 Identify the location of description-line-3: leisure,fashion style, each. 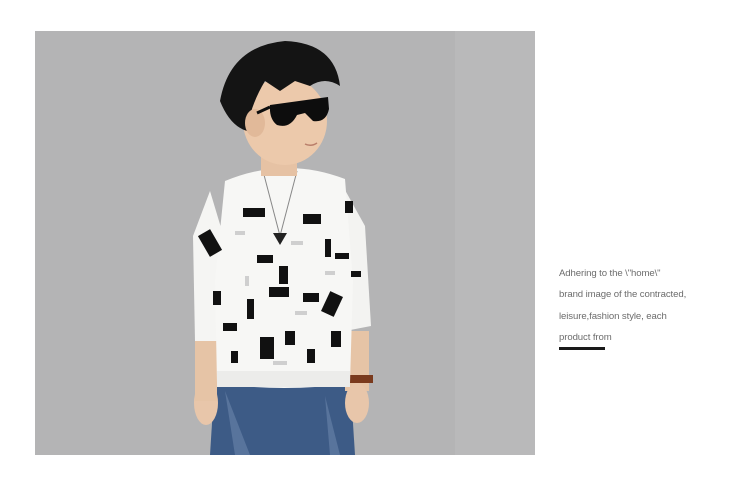
(613, 316).